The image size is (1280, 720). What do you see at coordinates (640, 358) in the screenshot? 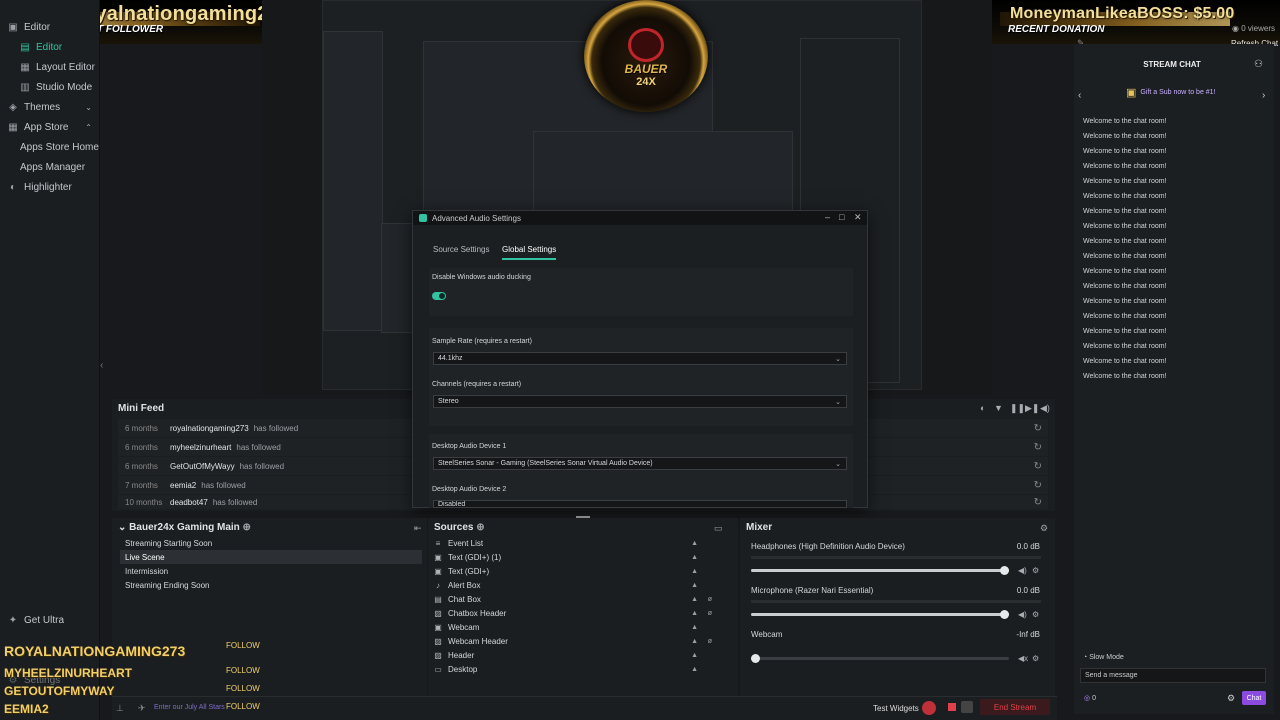
I see `sample-rate-select: 44.1khz ⌄` at bounding box center [640, 358].